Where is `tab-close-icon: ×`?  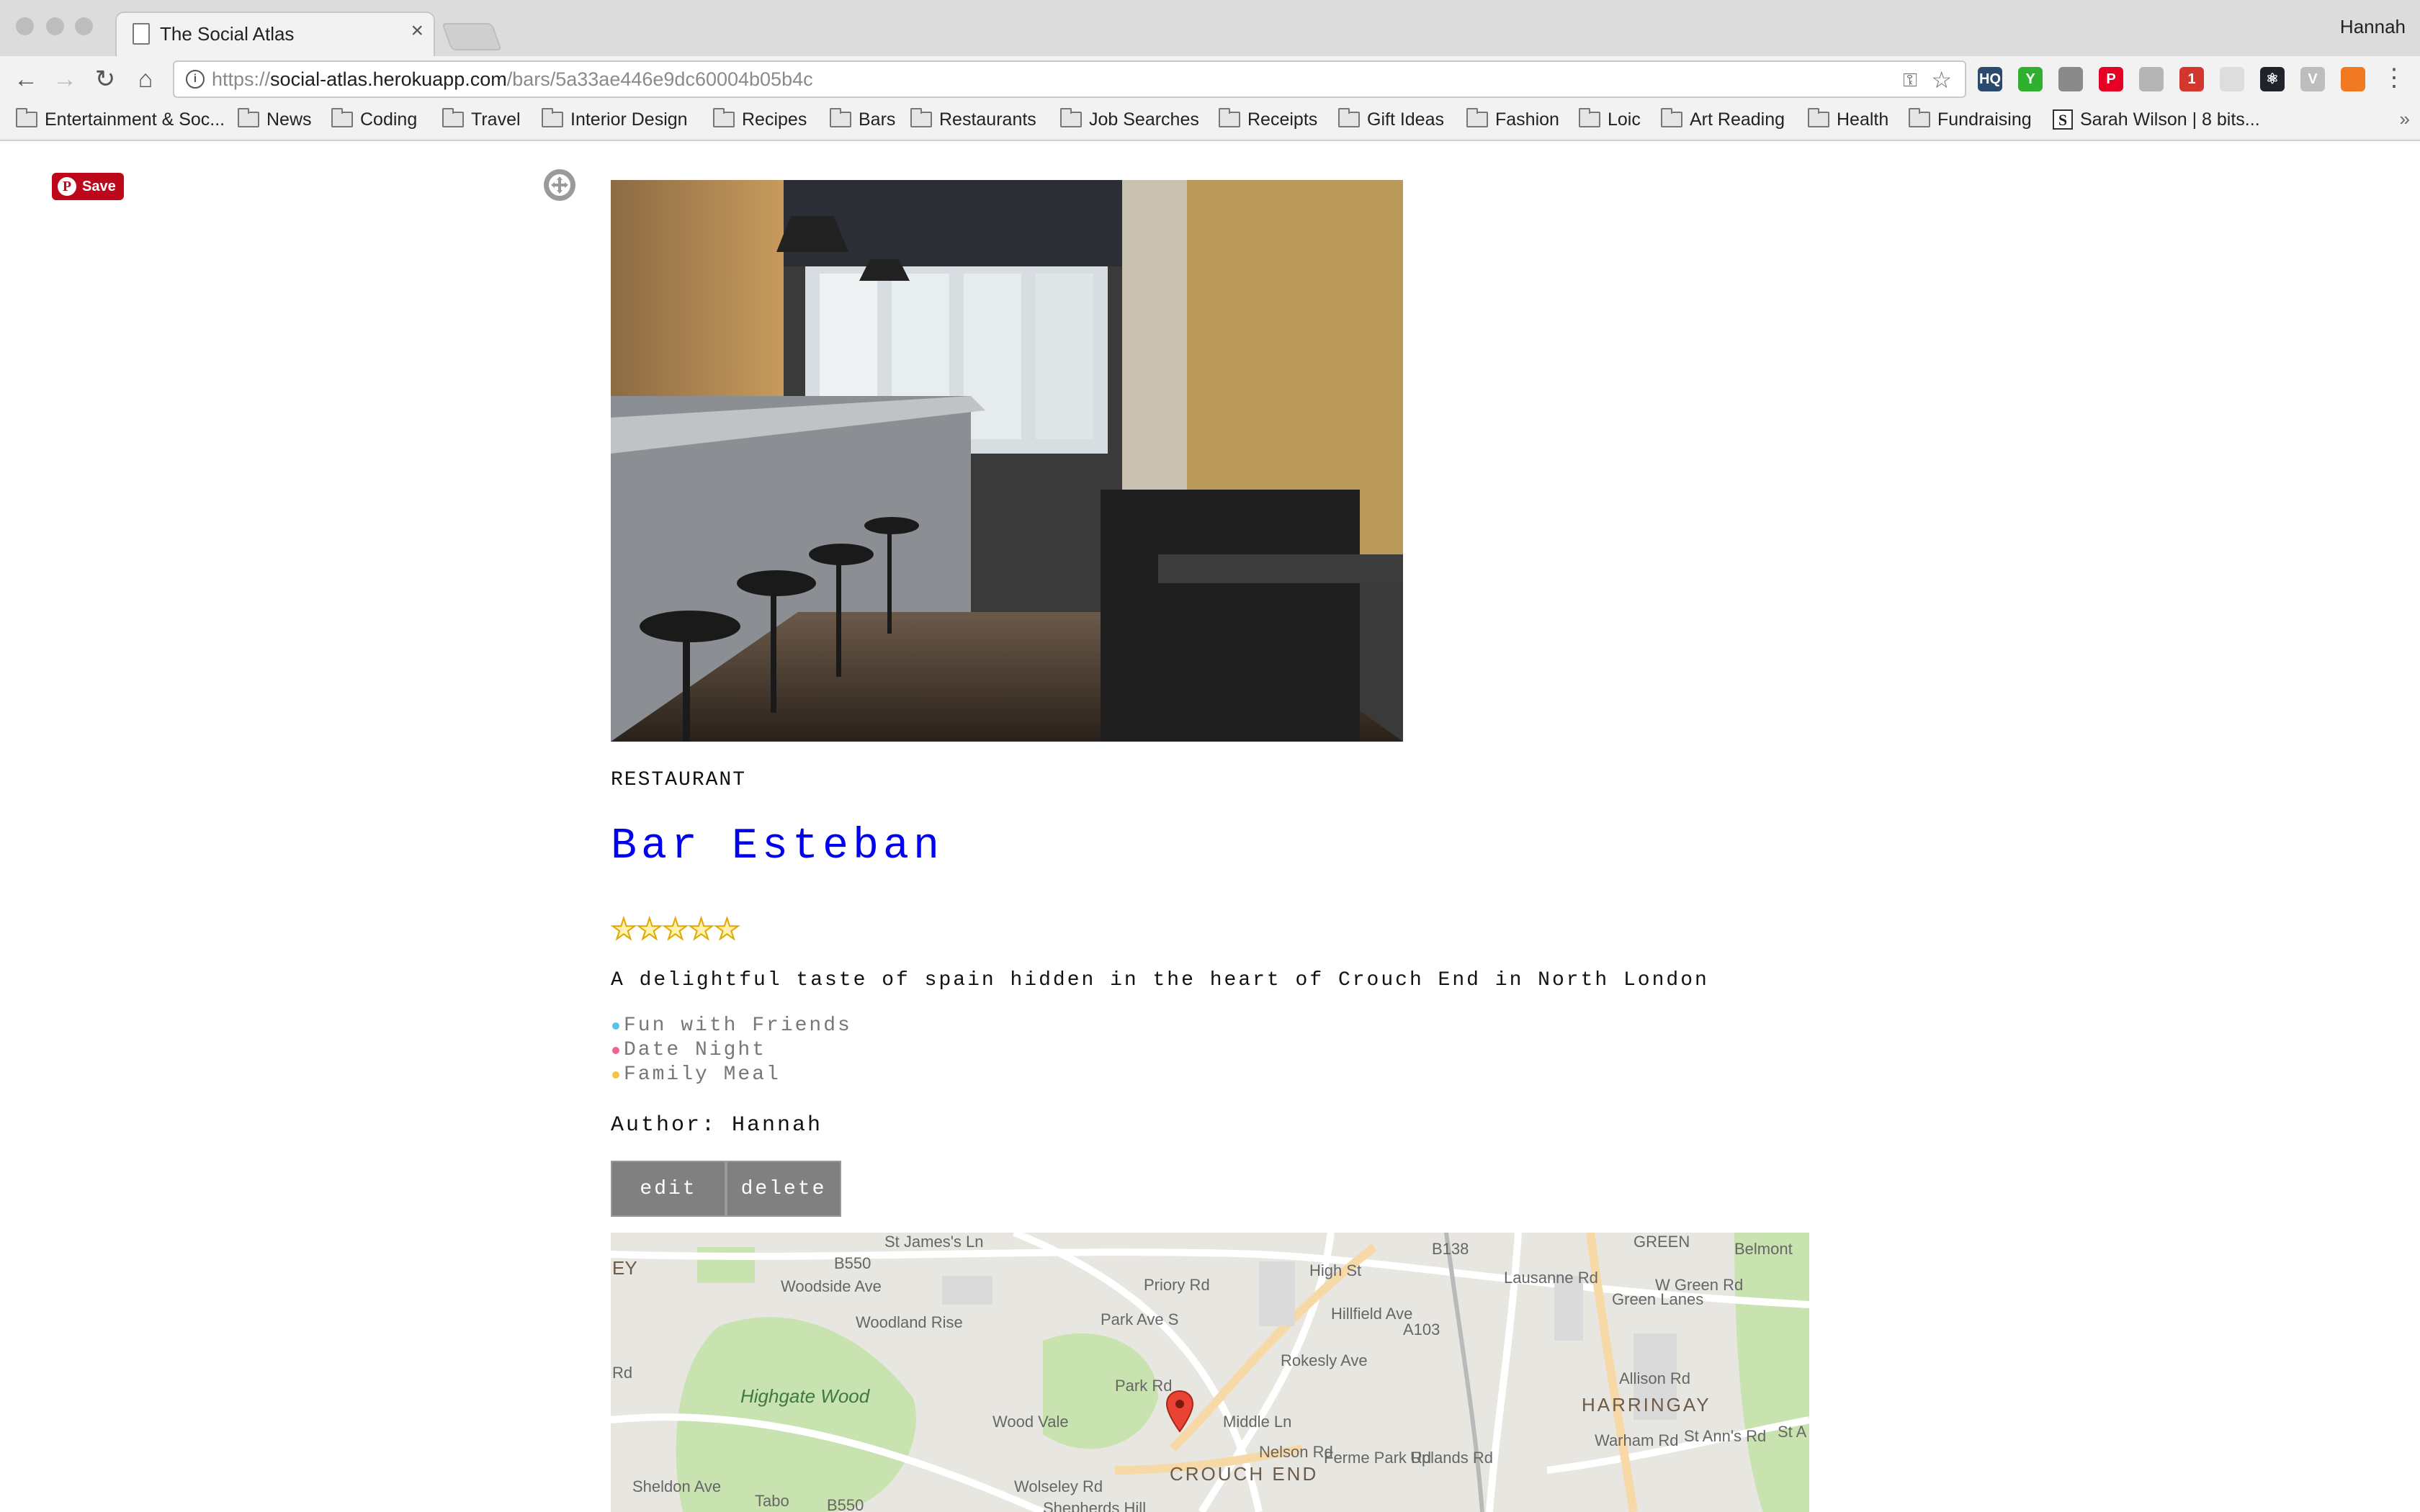
tab-close-icon: × is located at coordinates (418, 31).